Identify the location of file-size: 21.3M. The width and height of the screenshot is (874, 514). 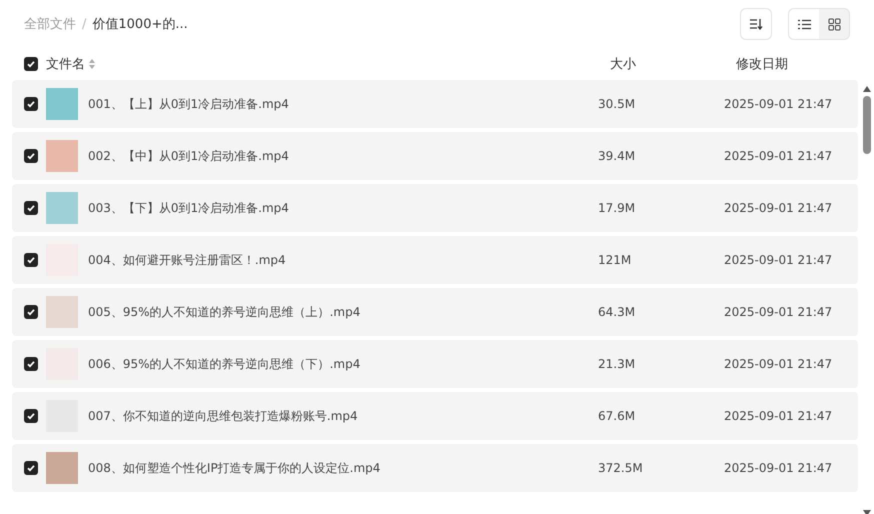
(617, 364).